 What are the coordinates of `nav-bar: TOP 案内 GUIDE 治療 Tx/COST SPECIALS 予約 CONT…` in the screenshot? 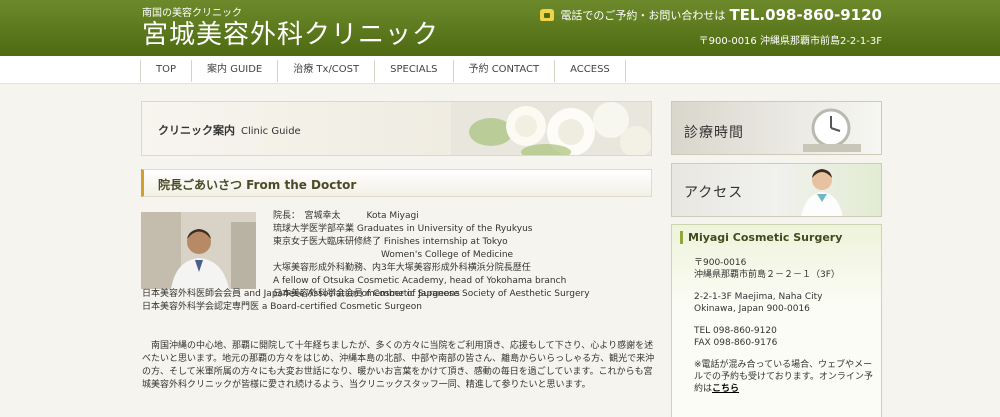 It's located at (500, 70).